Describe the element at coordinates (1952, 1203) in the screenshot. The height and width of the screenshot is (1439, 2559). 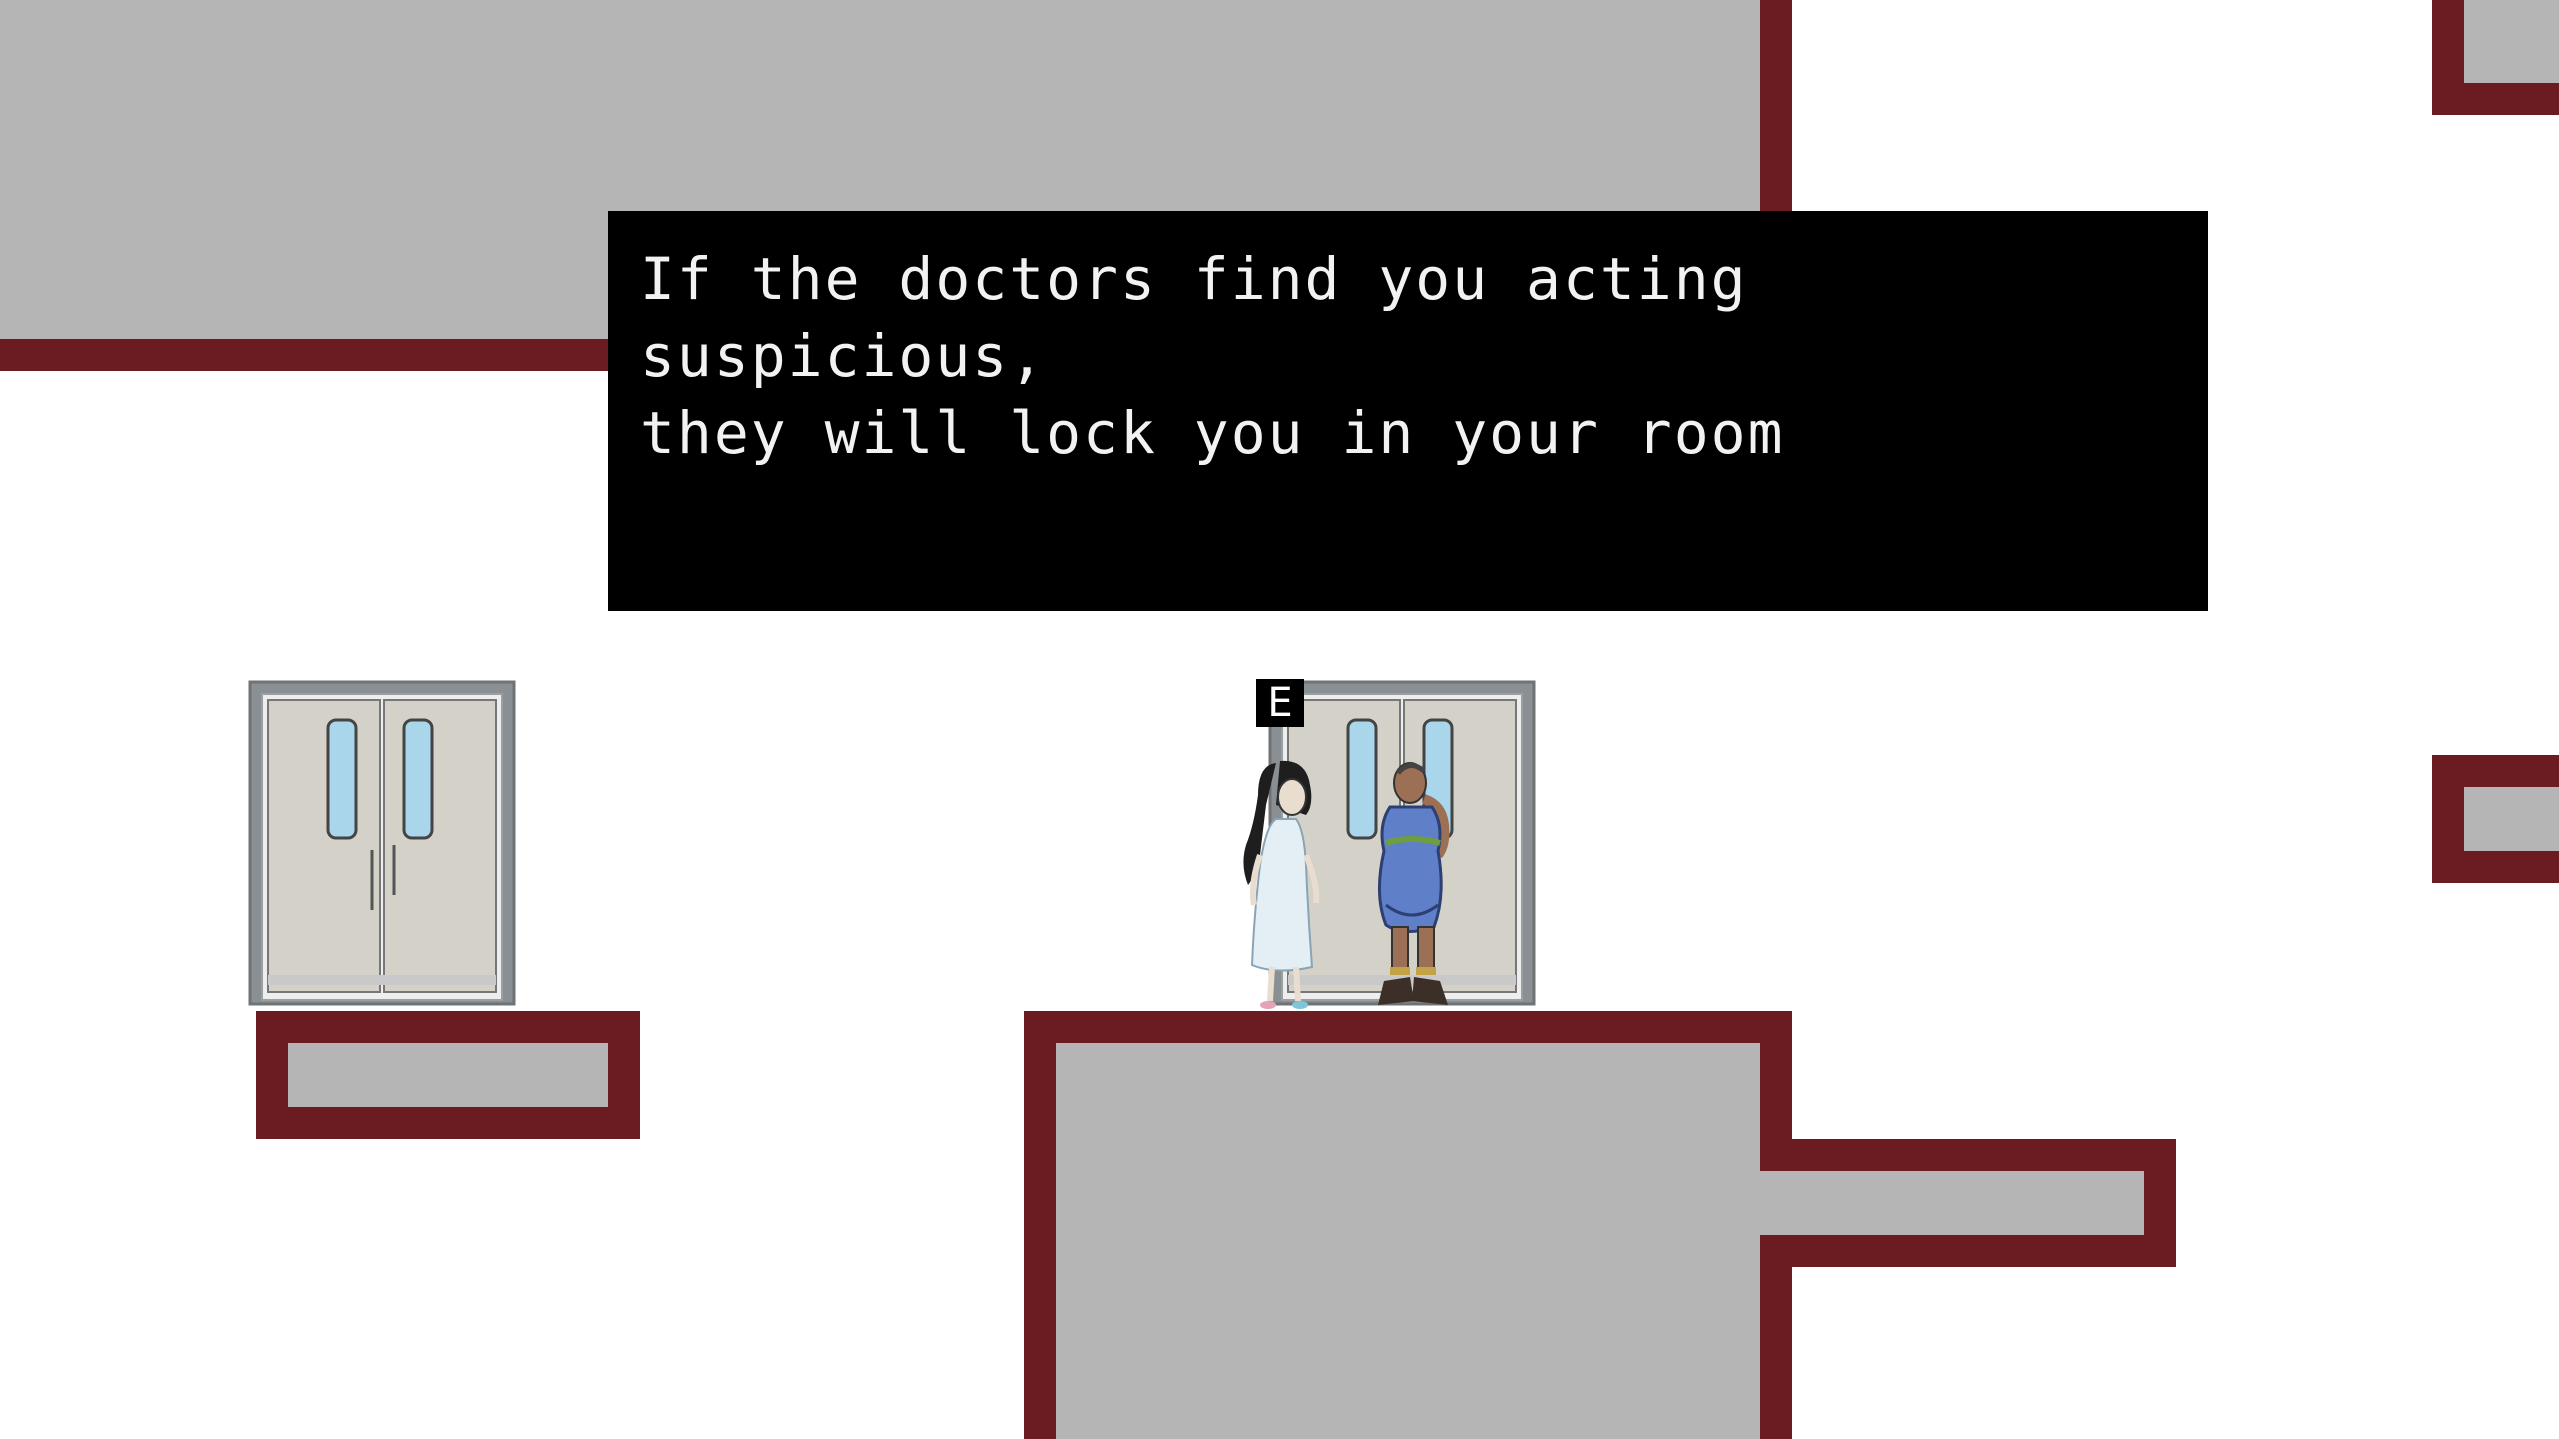
I see `floor-ledge-fill` at that location.